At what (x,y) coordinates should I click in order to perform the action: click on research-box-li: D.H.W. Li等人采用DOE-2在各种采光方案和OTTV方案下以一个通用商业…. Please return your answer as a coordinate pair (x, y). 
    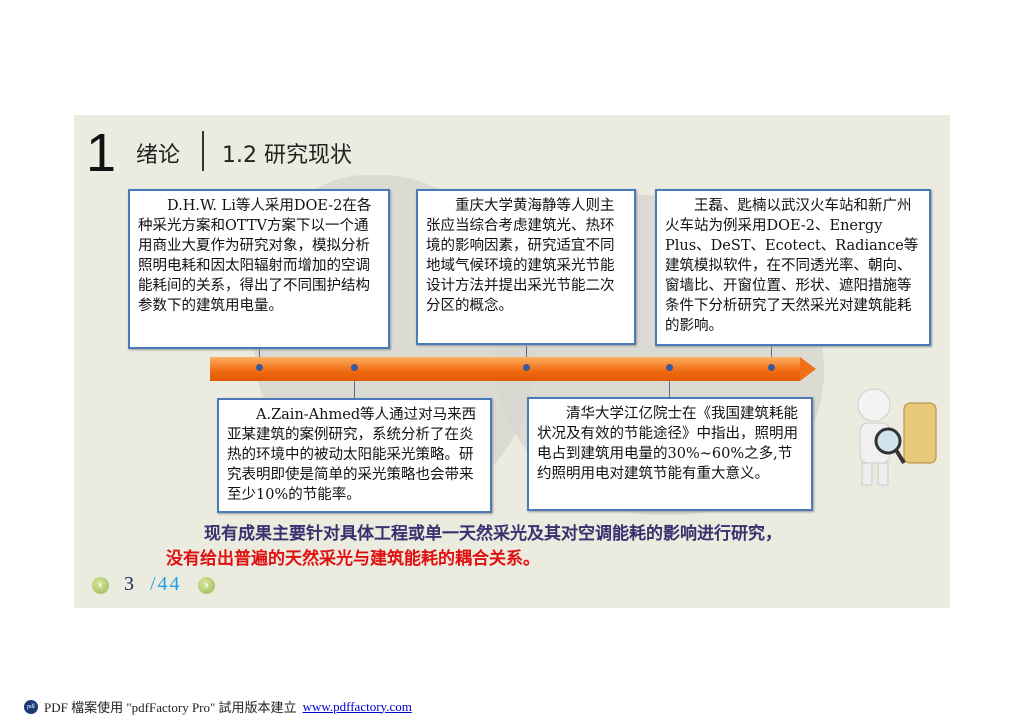
    Looking at the image, I should click on (259, 269).